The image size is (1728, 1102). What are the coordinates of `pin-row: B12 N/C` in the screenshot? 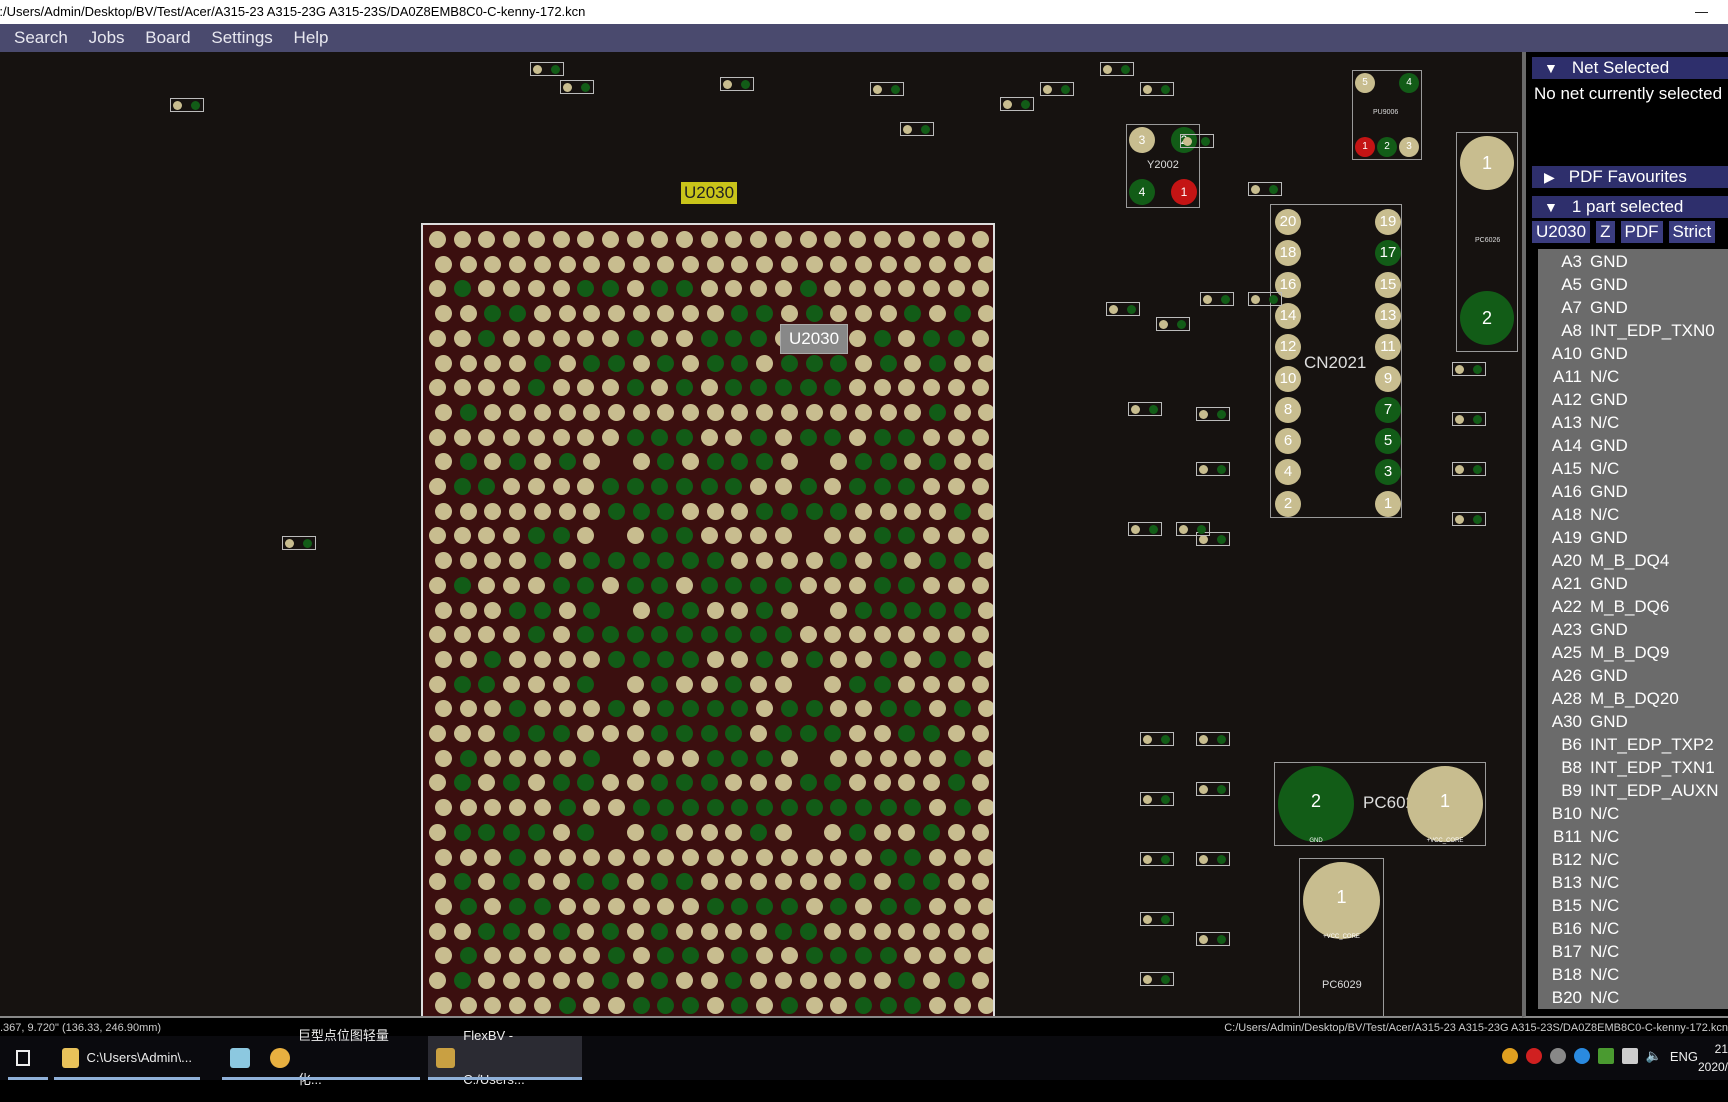 It's located at (1633, 859).